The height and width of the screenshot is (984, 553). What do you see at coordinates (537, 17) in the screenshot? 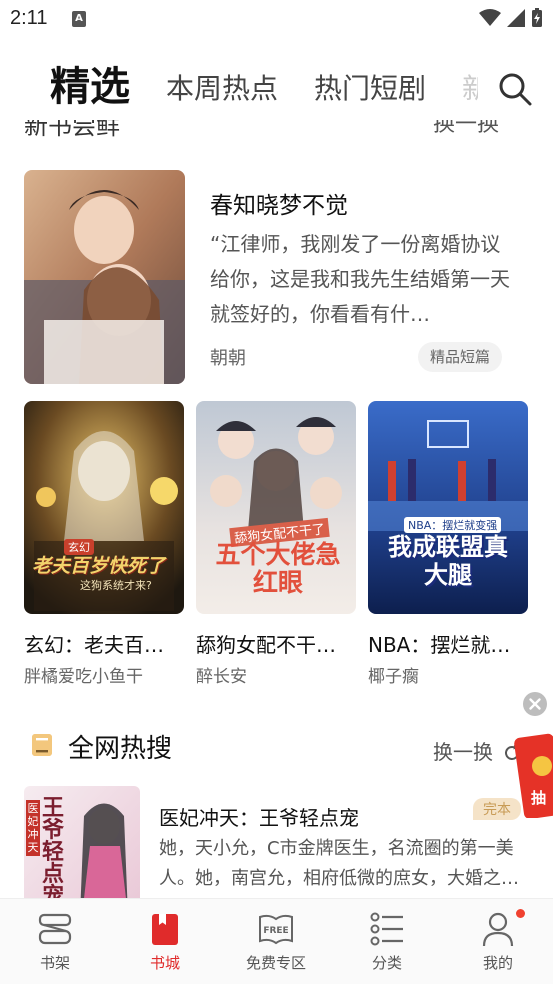
I see `battery-icon` at bounding box center [537, 17].